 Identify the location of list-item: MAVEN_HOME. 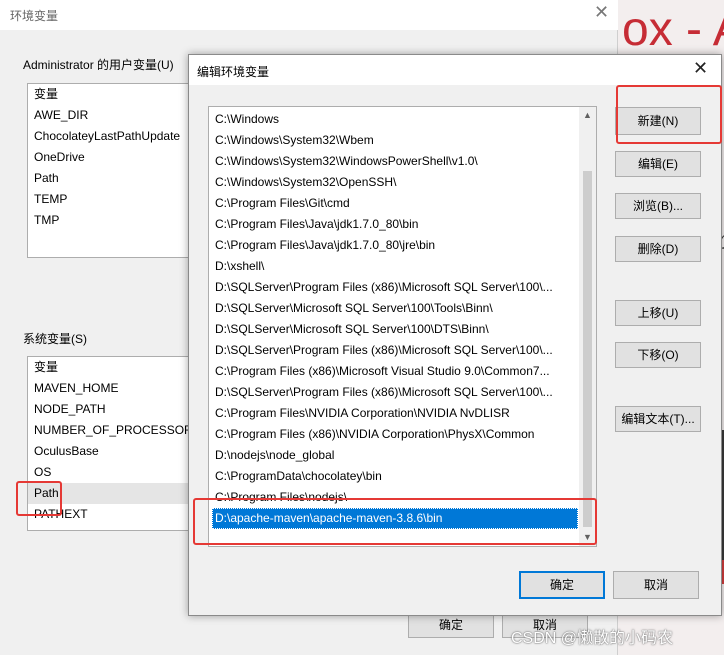
(109, 388).